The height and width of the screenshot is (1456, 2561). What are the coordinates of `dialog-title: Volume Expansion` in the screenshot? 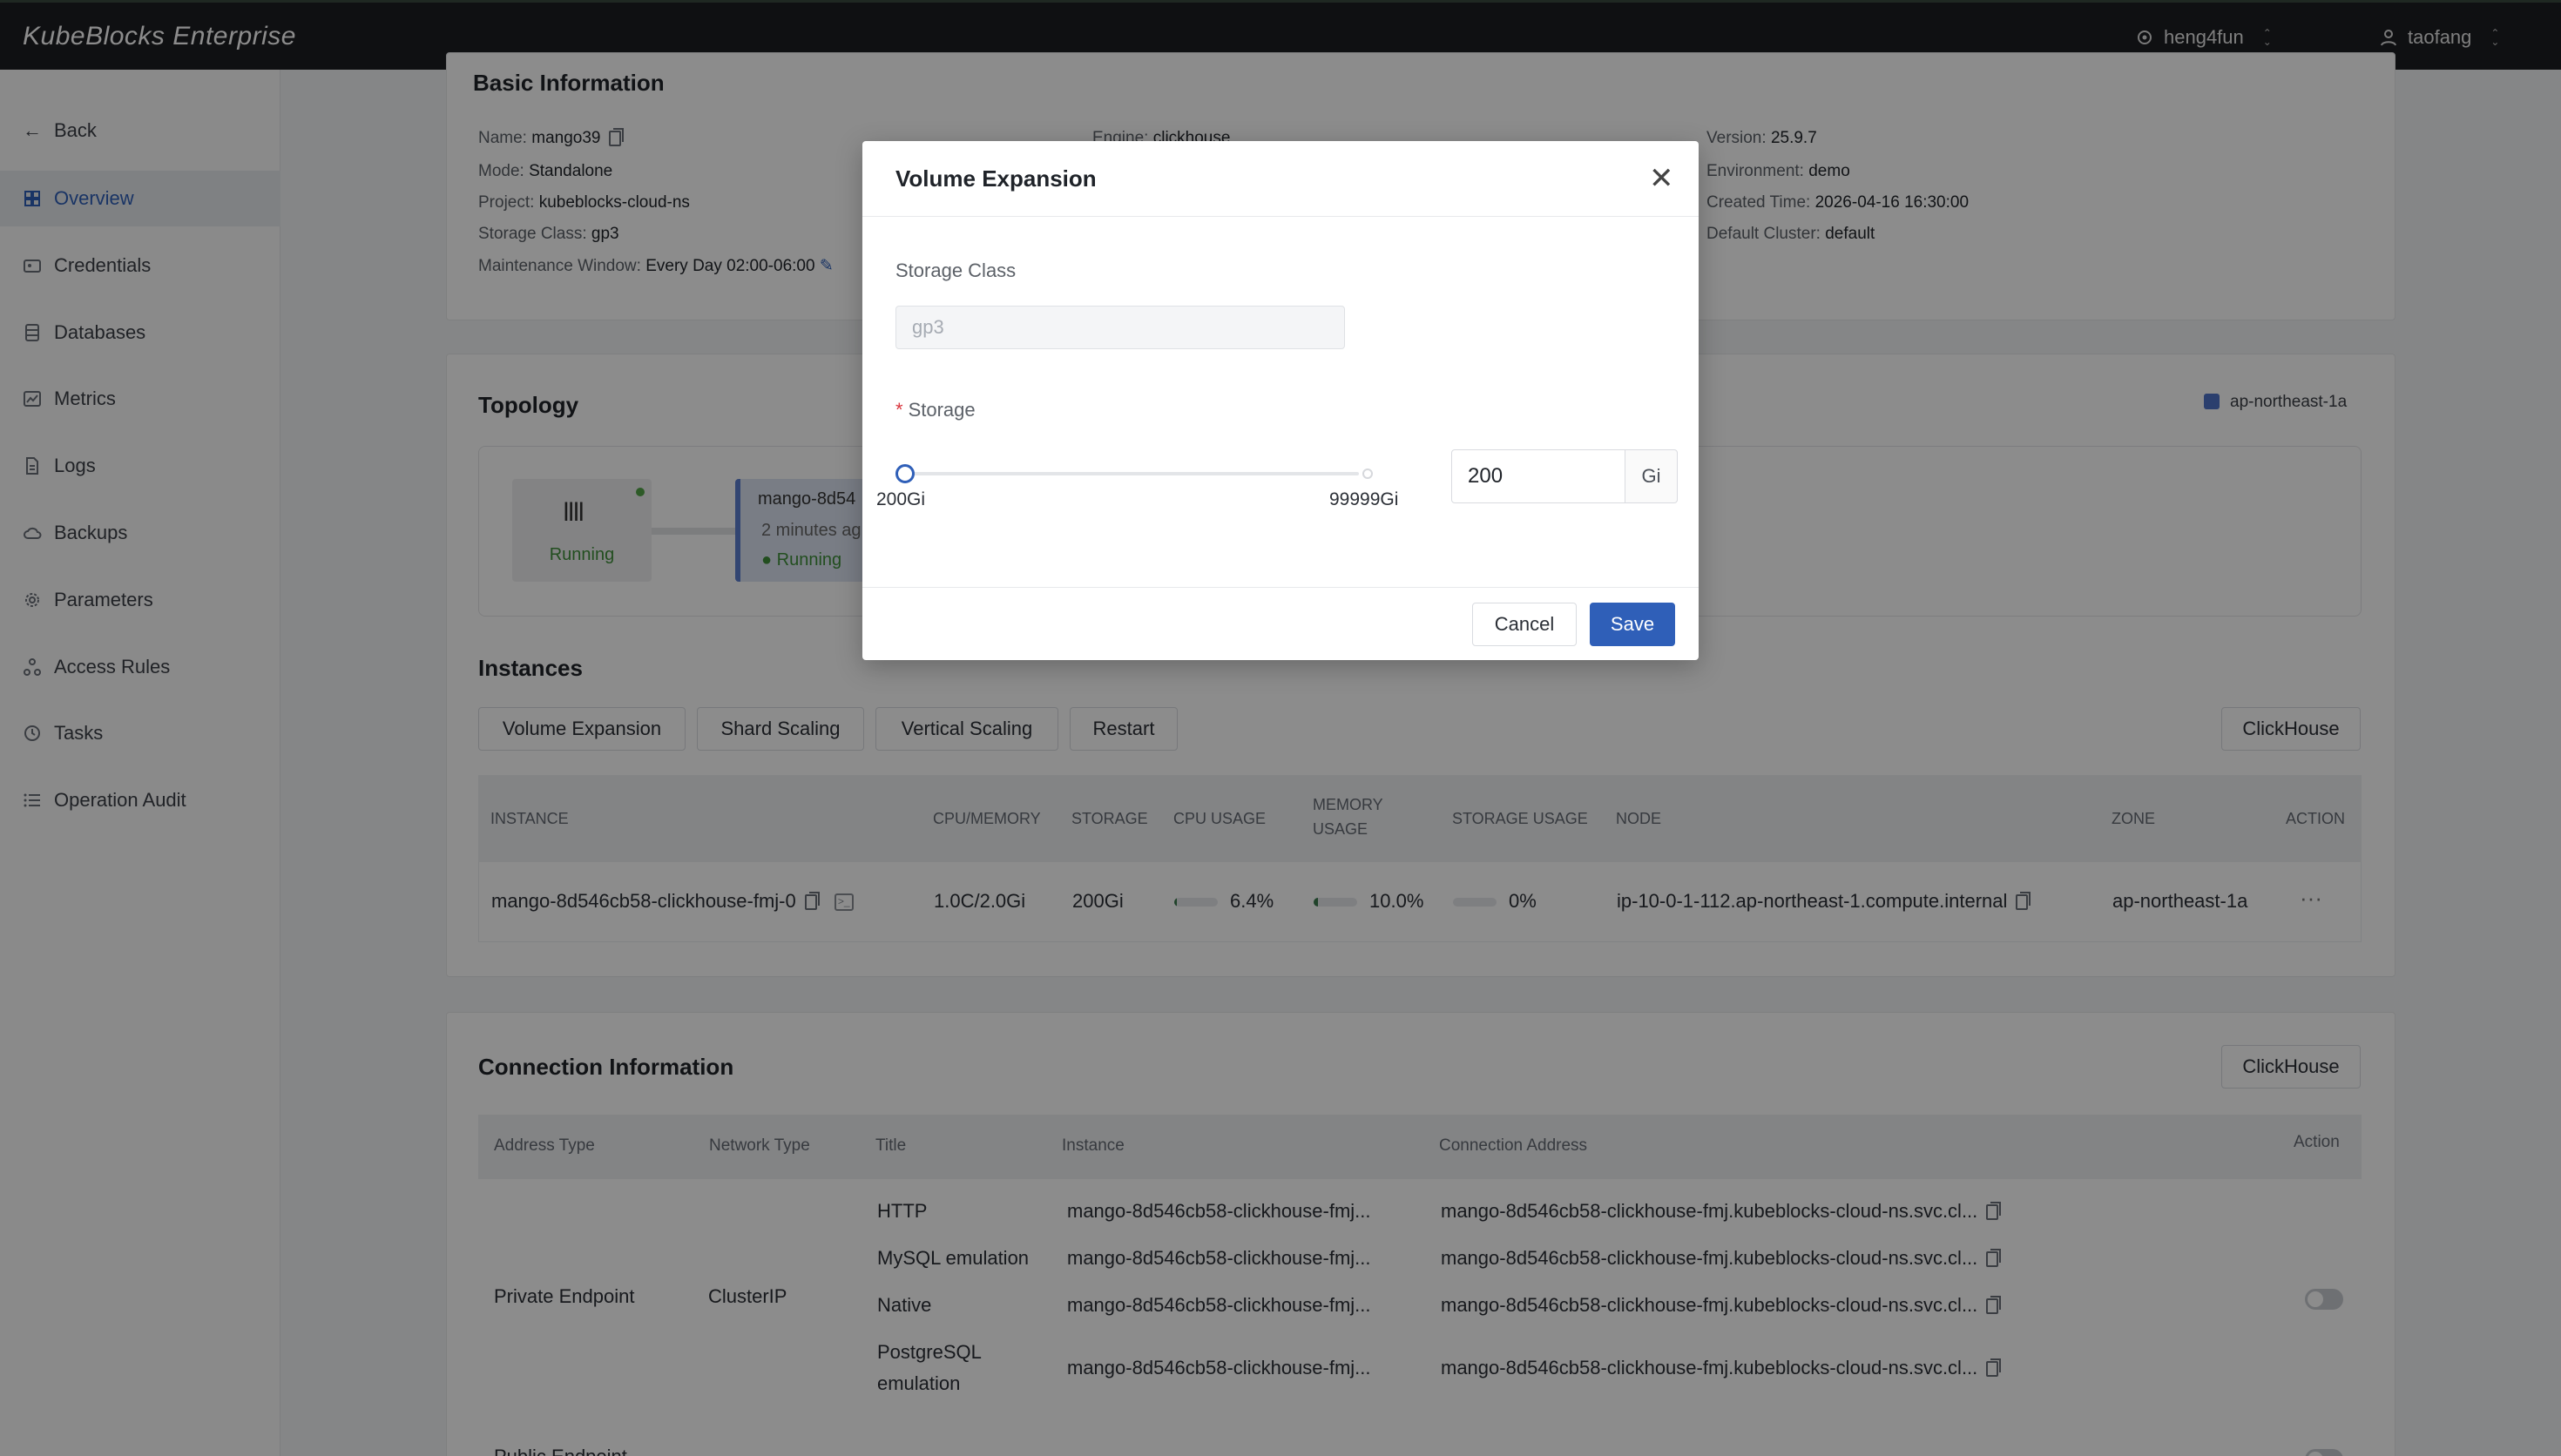 It's located at (996, 178).